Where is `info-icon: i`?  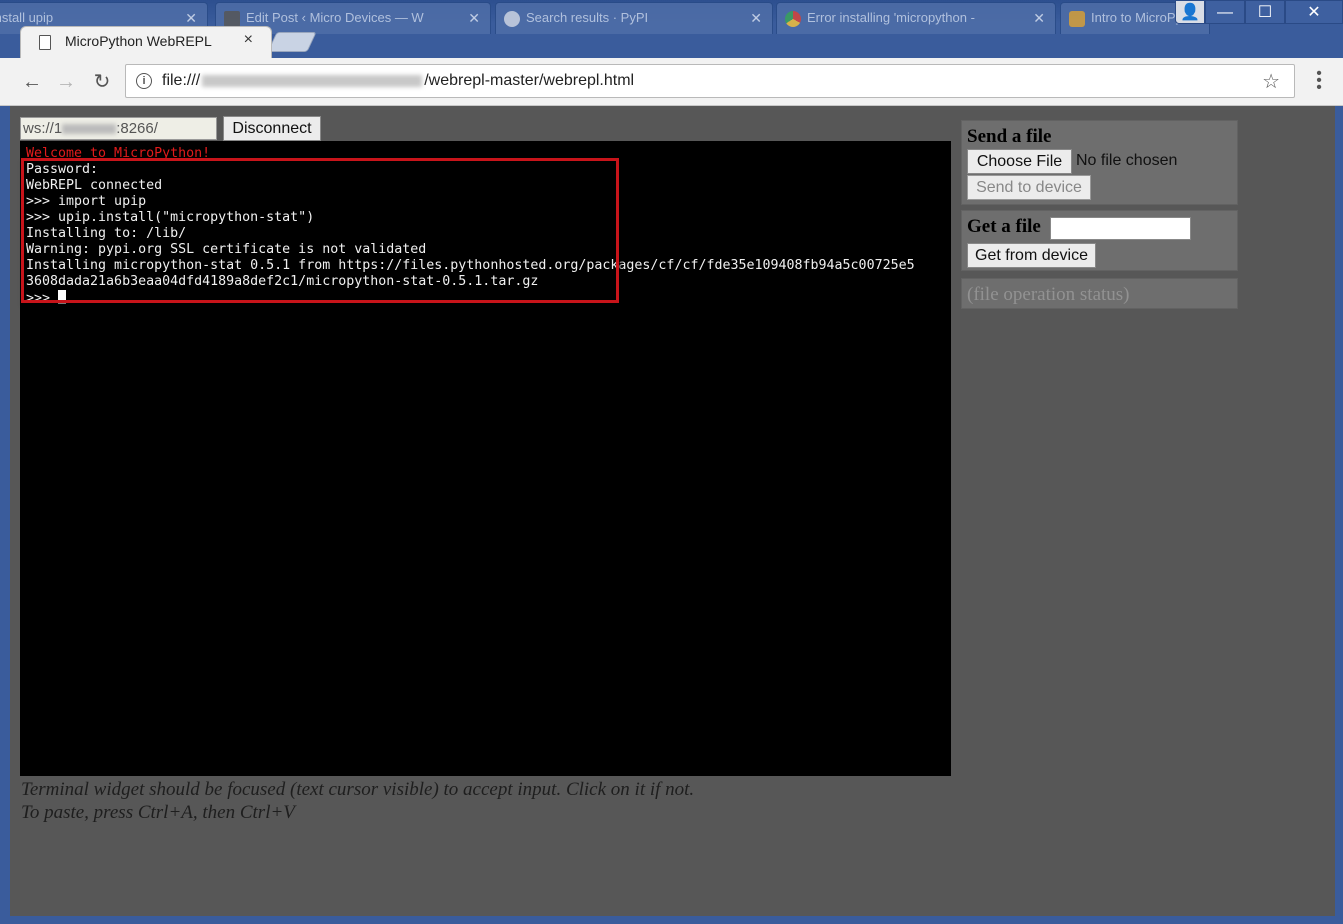 info-icon: i is located at coordinates (144, 81).